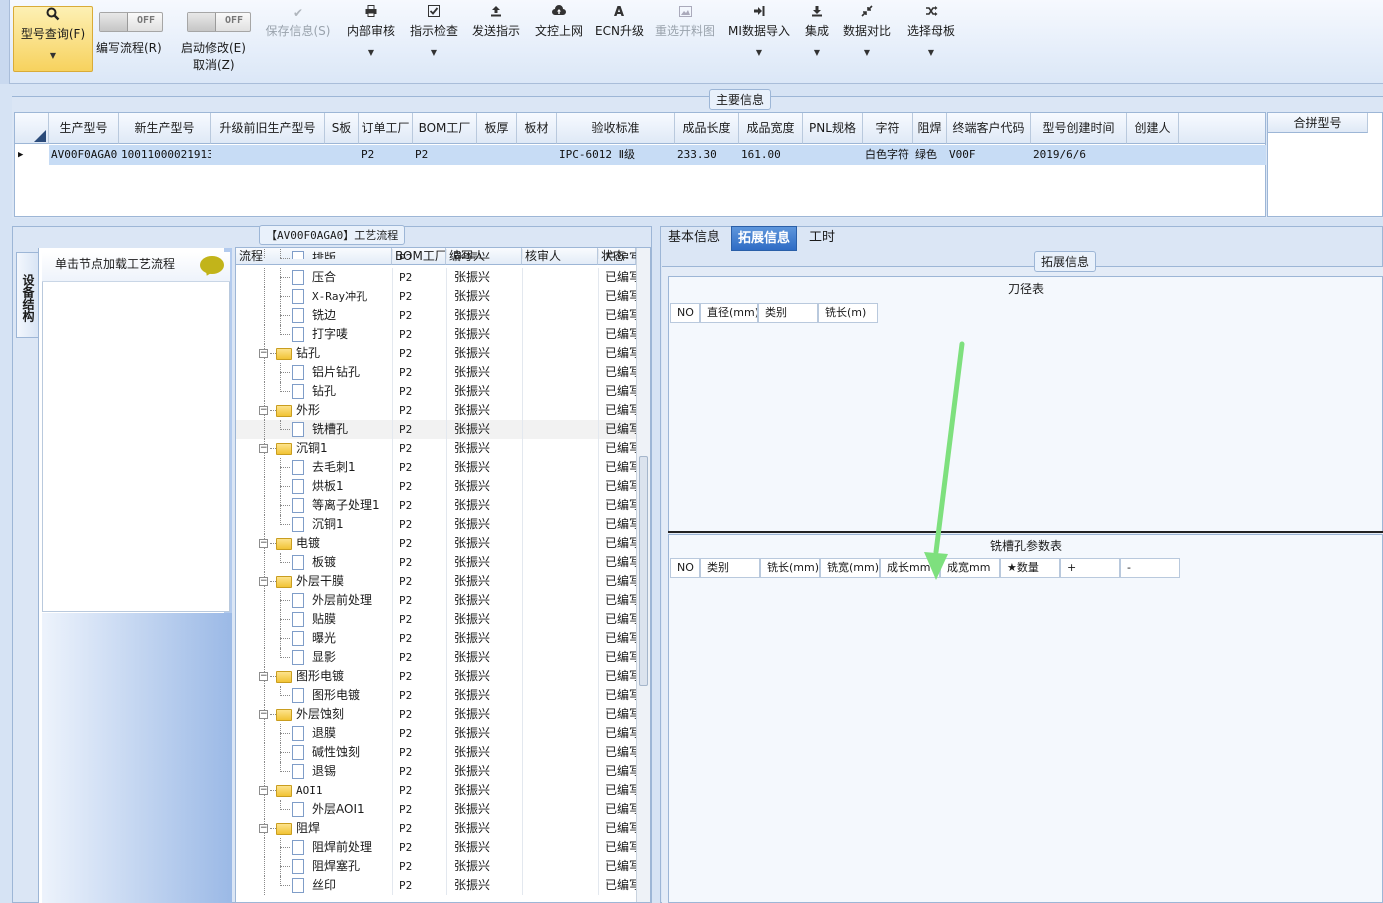 The image size is (1383, 903). What do you see at coordinates (730, 568) in the screenshot?
I see `slot-column-header: 类别` at bounding box center [730, 568].